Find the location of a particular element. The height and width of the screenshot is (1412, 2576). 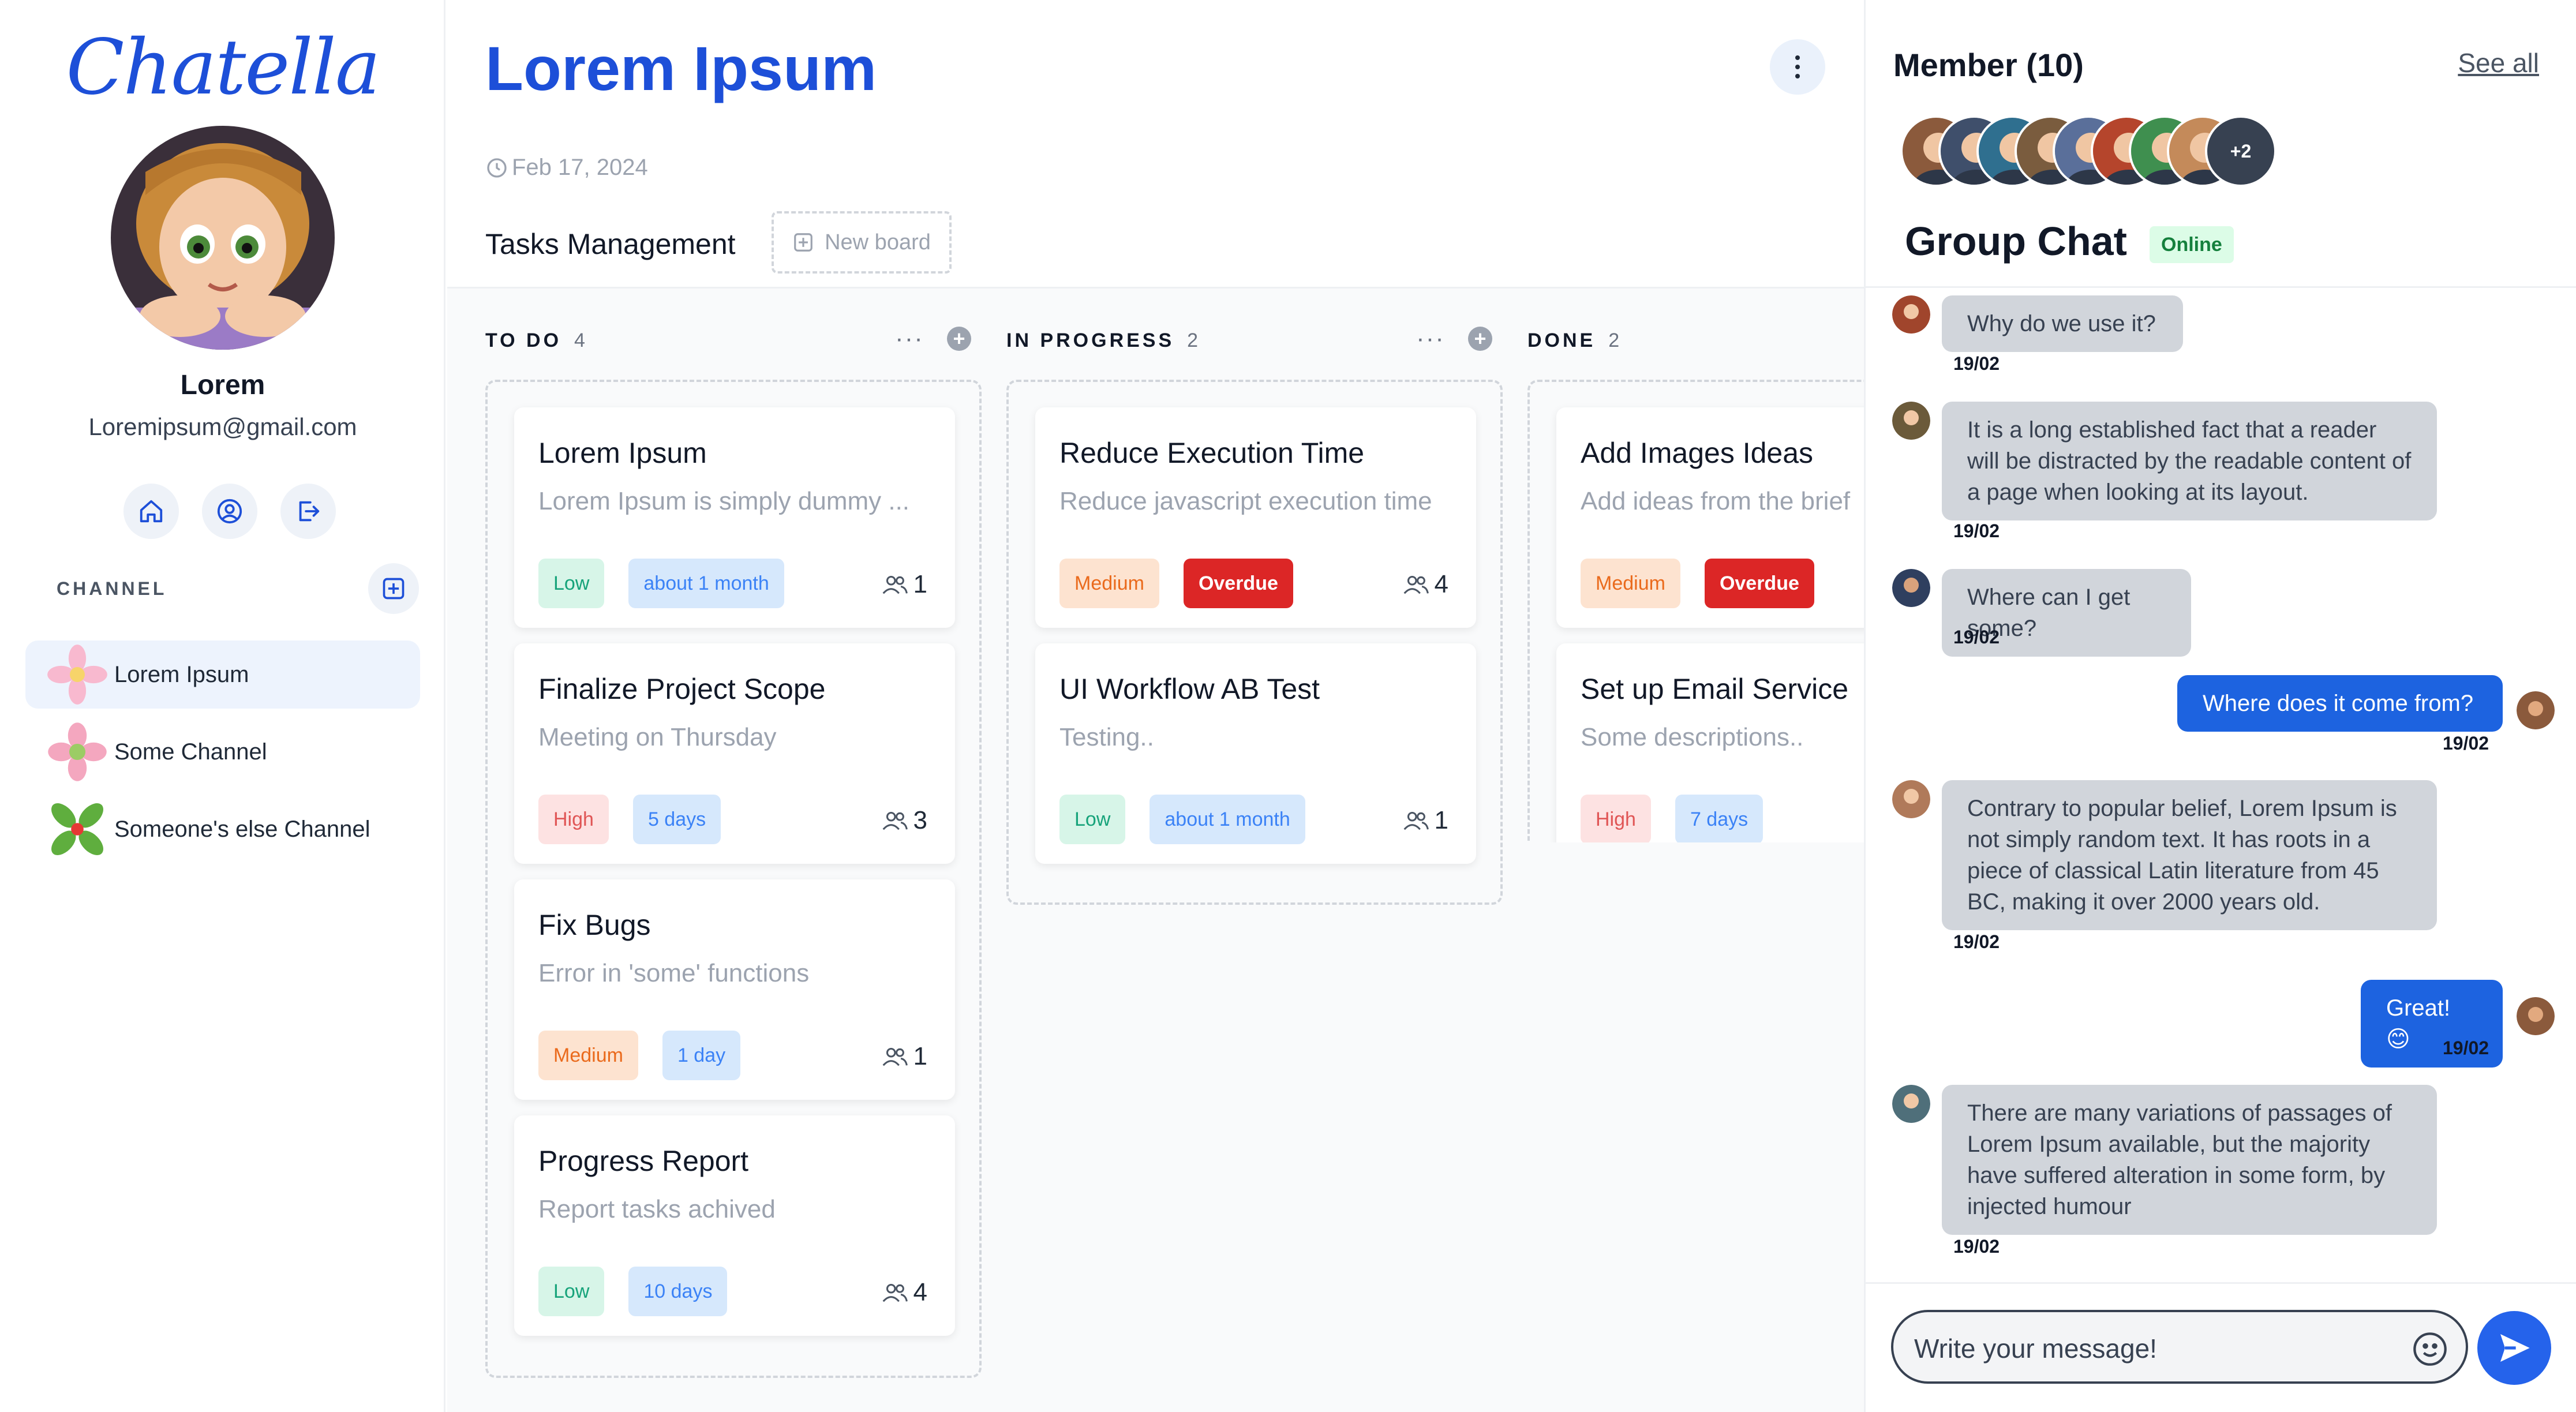

due-tag: 10 days is located at coordinates (678, 1291).